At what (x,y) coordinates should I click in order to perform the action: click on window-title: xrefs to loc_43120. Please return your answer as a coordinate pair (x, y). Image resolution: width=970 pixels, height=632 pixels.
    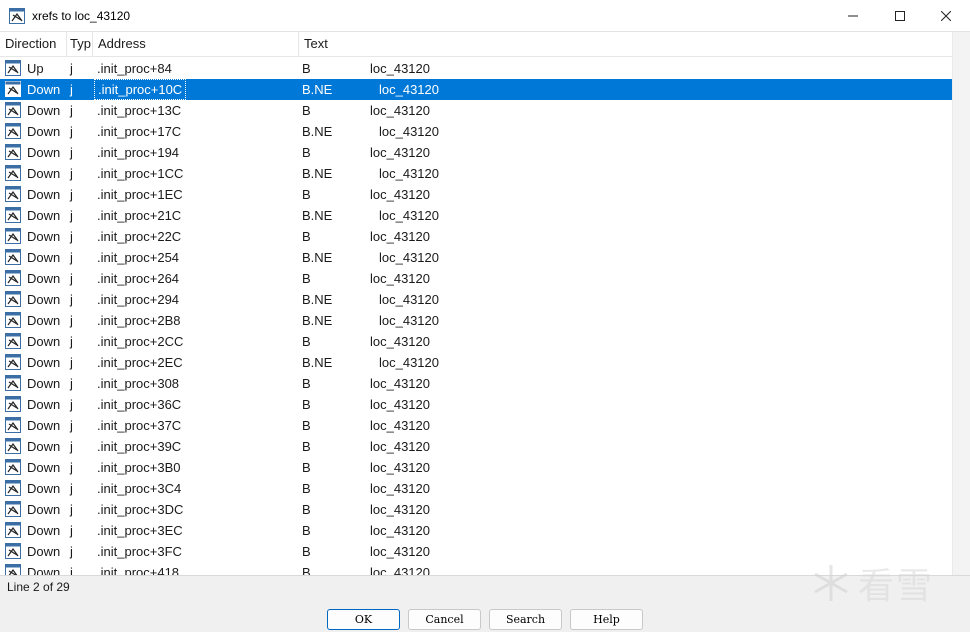
    Looking at the image, I should click on (81, 15).